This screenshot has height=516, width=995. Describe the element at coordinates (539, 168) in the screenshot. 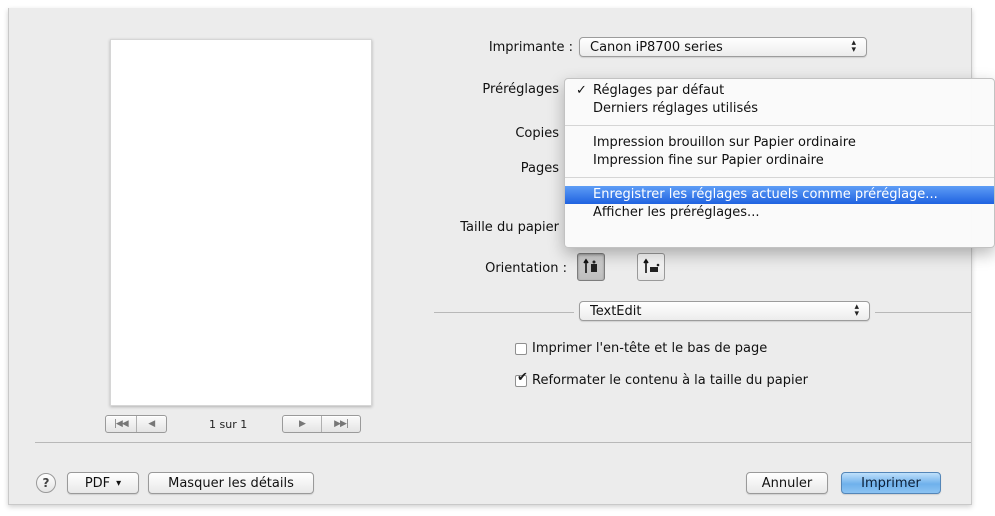

I see `pages-label: Pages` at that location.